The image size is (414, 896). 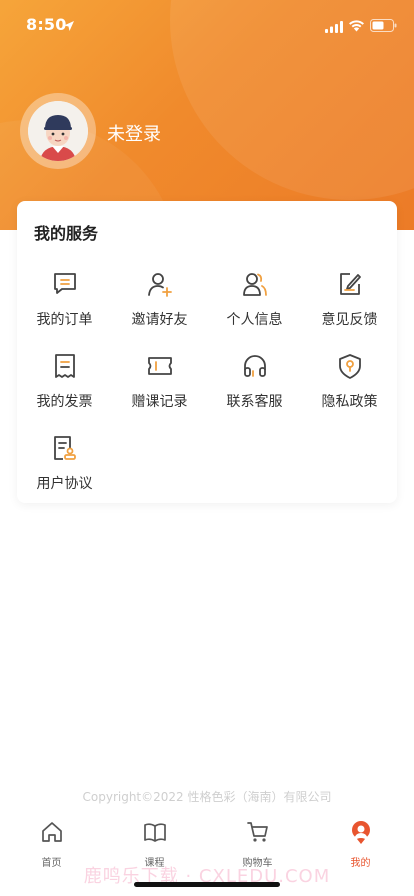 What do you see at coordinates (64, 320) in the screenshot?
I see `service-label: 我的订单` at bounding box center [64, 320].